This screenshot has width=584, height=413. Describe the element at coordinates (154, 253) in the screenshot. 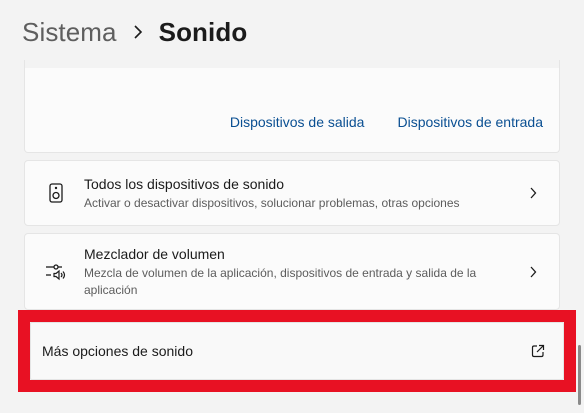

I see `row-title: Mezclador de volumen` at that location.